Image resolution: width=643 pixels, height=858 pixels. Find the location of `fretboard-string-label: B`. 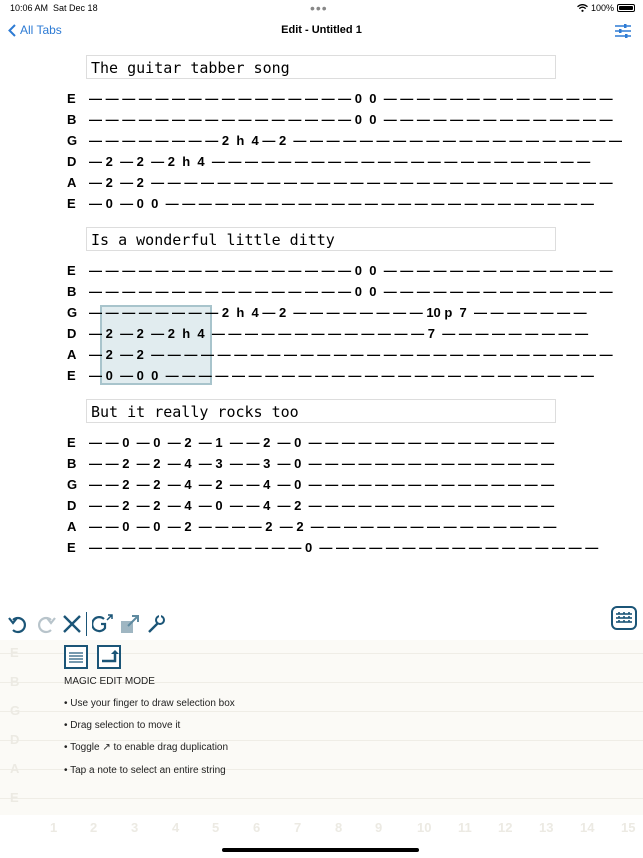

fretboard-string-label: B is located at coordinates (15, 681).